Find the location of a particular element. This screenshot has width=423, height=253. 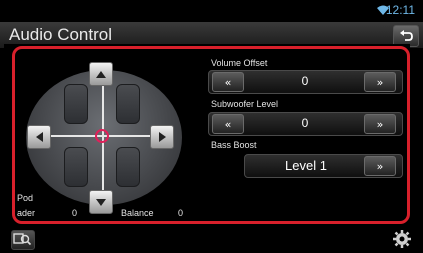

balance-value: 0 is located at coordinates (181, 213).